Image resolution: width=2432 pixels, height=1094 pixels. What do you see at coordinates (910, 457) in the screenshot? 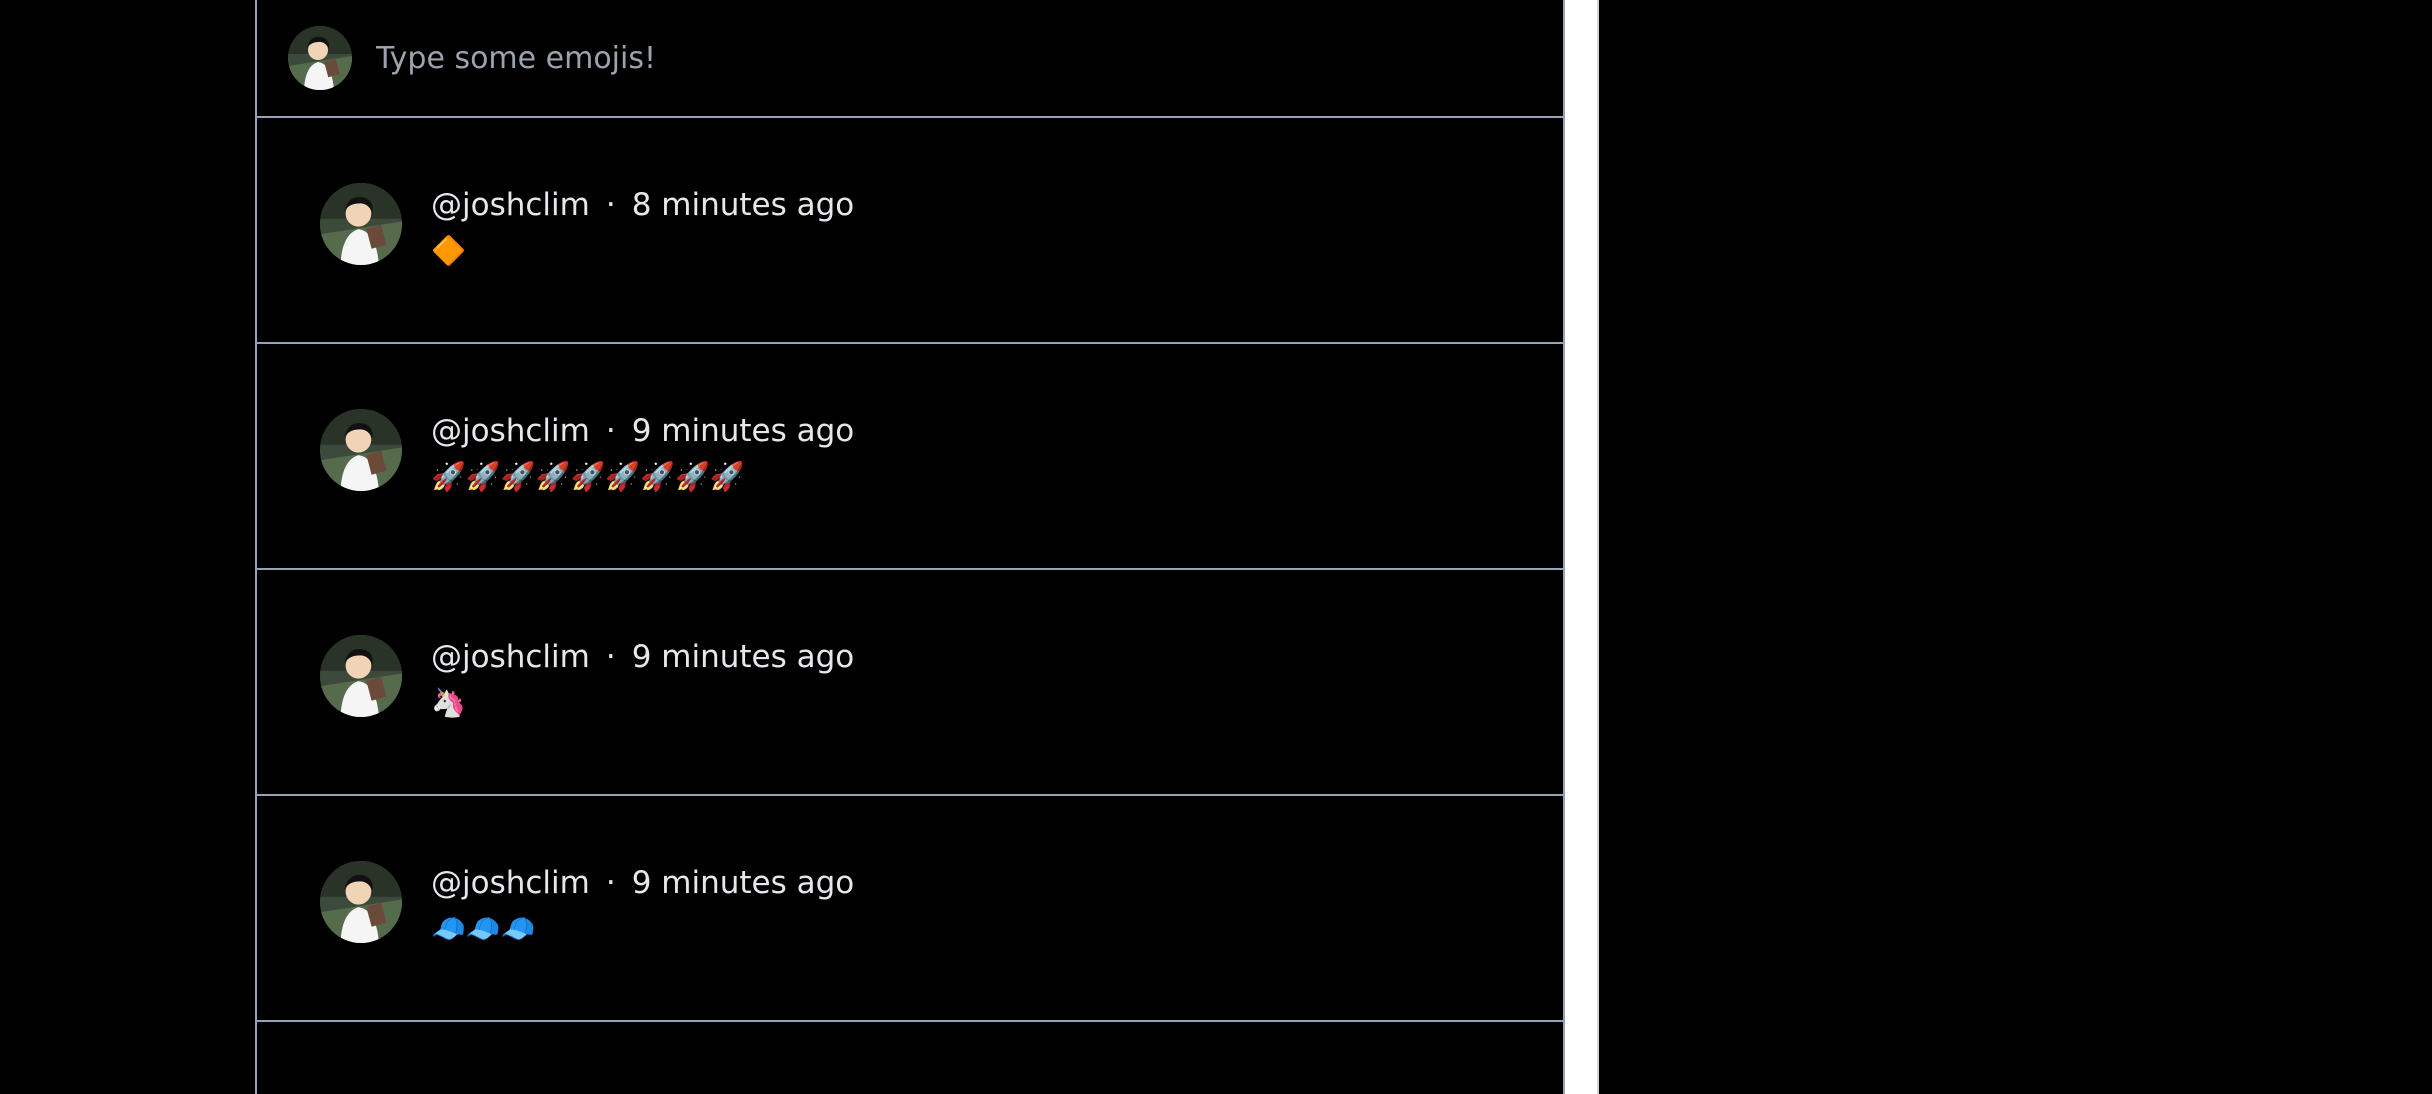
I see `post-item: @joshclim · 9 minutes ago 🚀🚀🚀🚀🚀🚀🚀🚀🚀` at bounding box center [910, 457].